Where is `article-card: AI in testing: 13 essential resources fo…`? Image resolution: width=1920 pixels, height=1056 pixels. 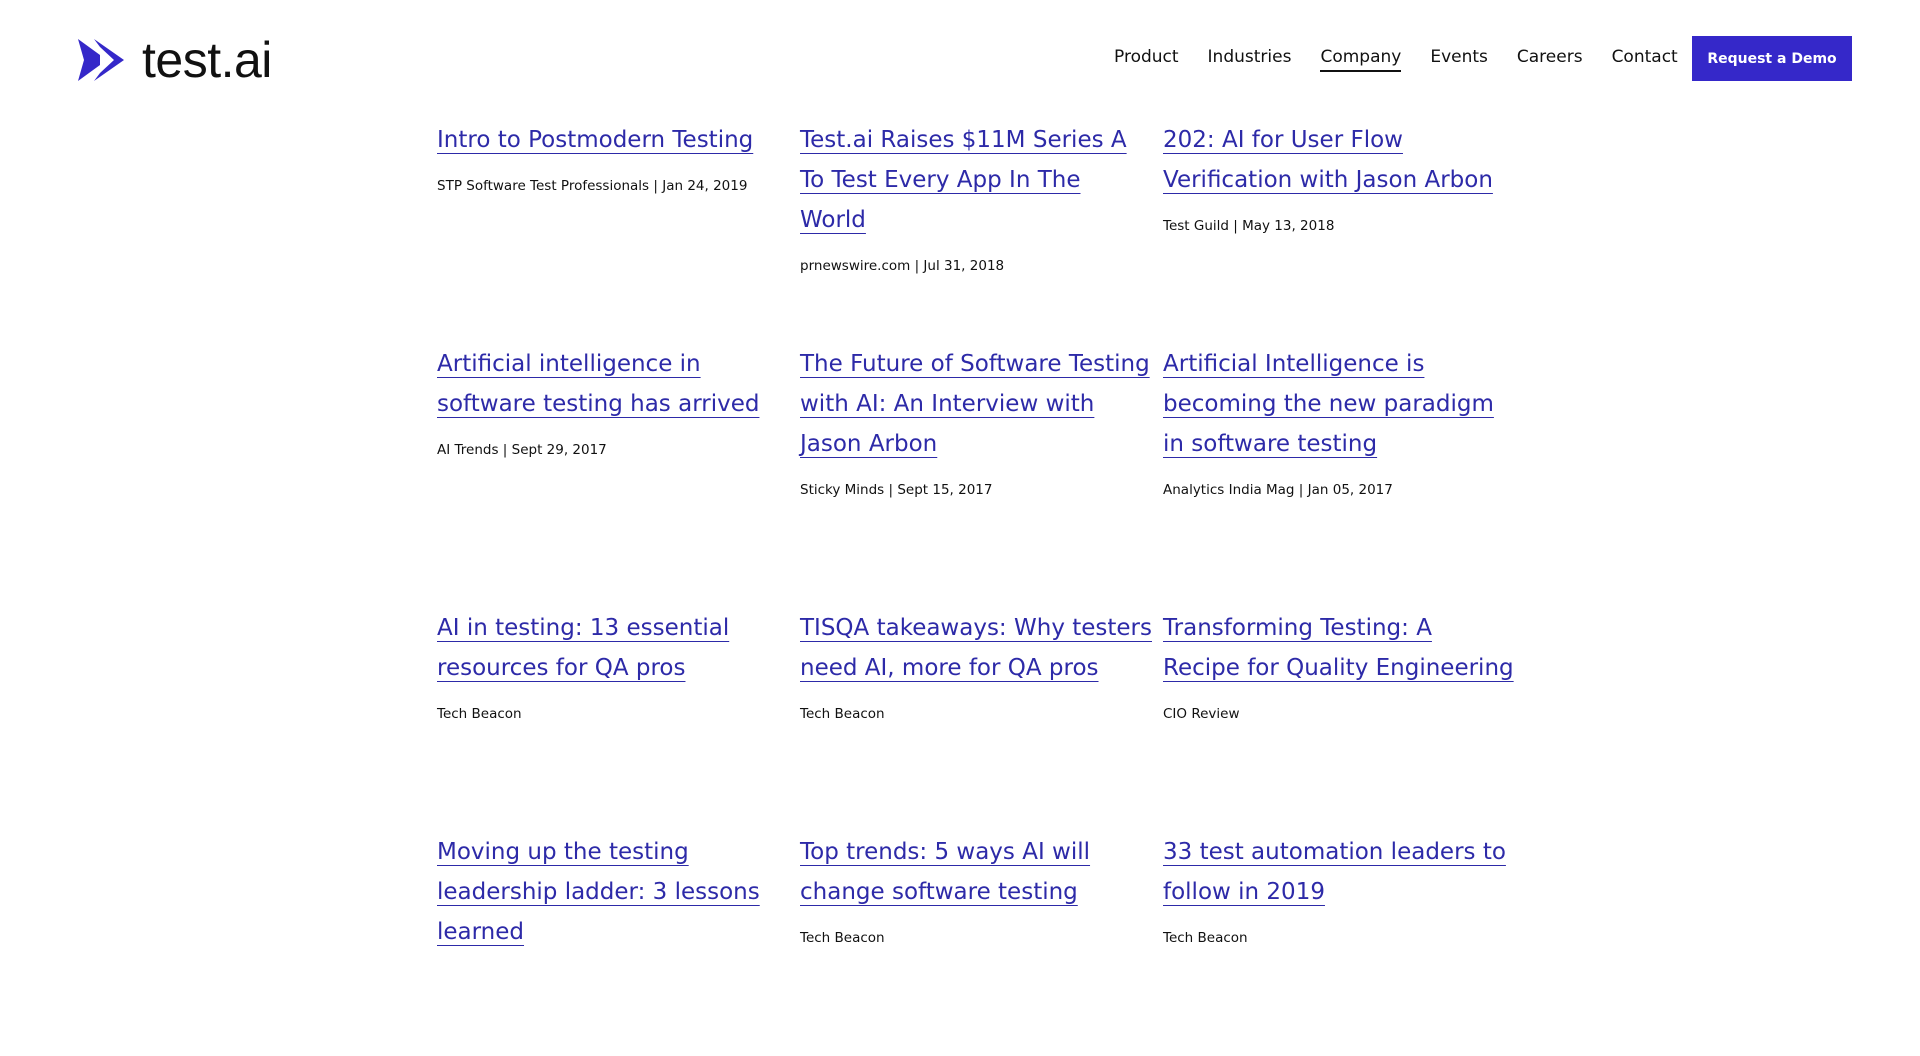 article-card: AI in testing: 13 essential resources fo… is located at coordinates (618, 720).